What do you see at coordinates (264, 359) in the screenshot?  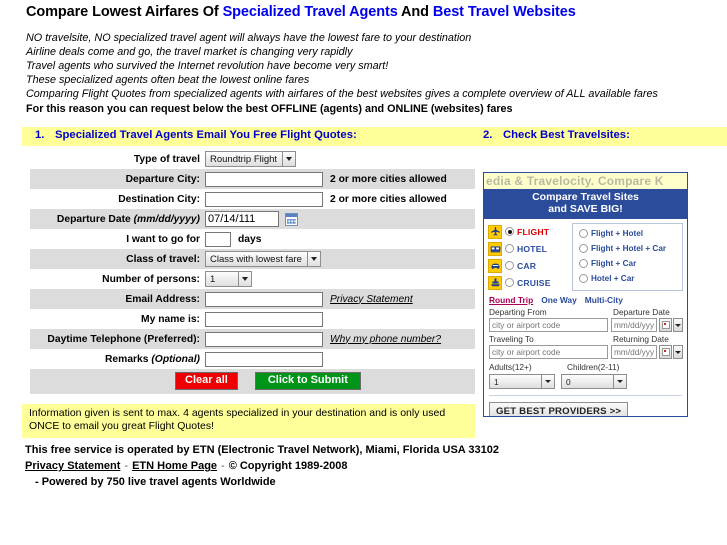 I see `remarks-input` at bounding box center [264, 359].